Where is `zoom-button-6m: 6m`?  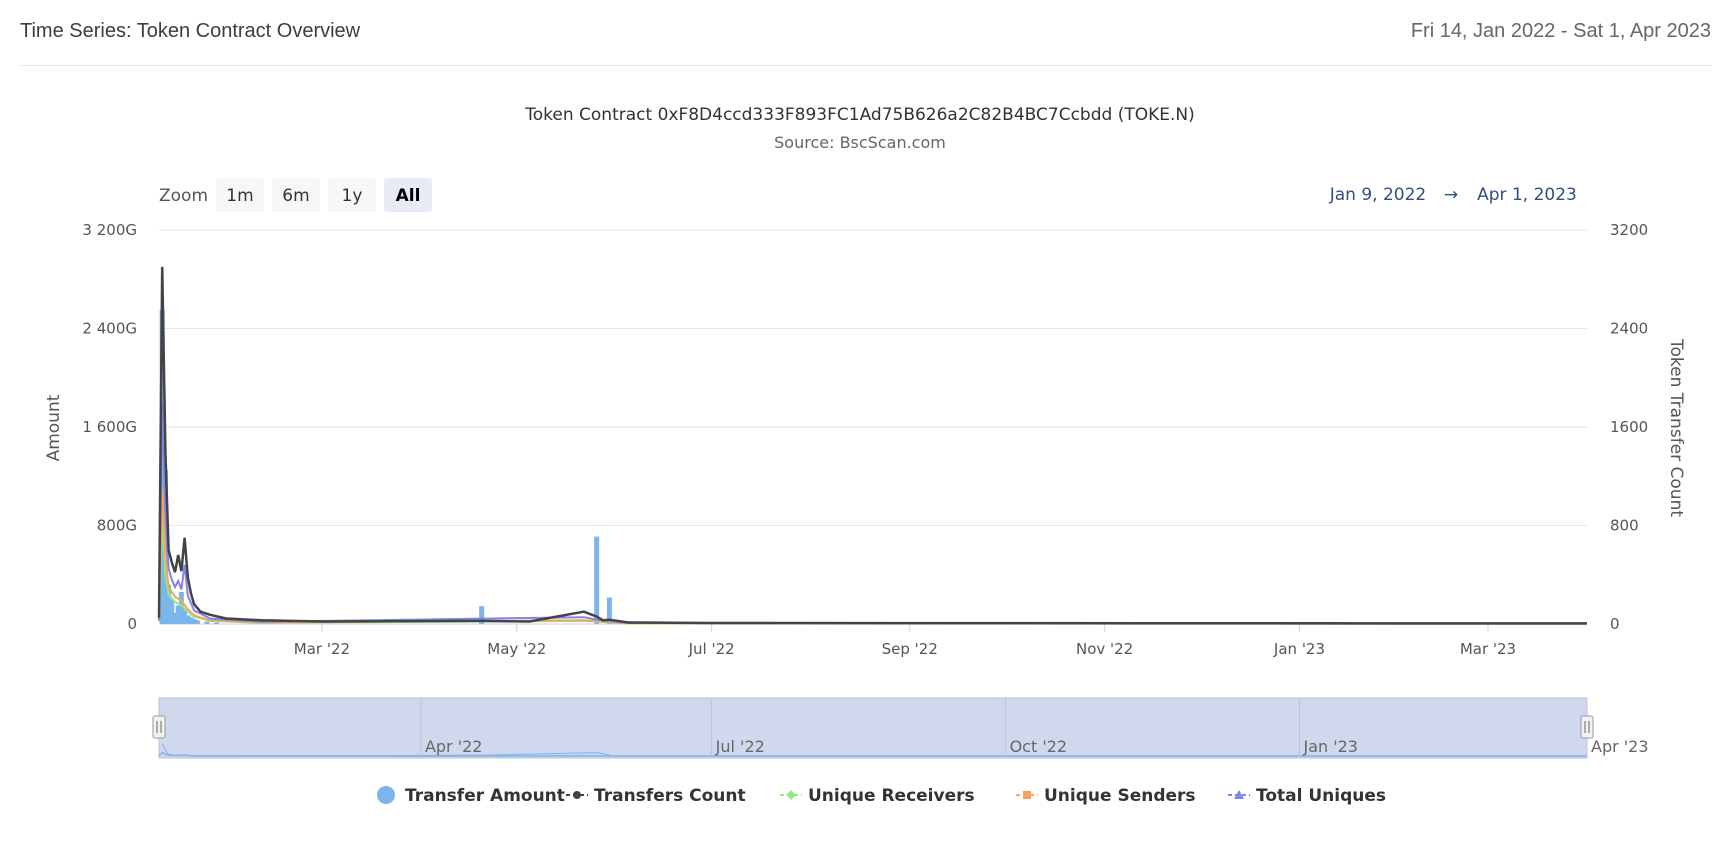
zoom-button-6m: 6m is located at coordinates (296, 195).